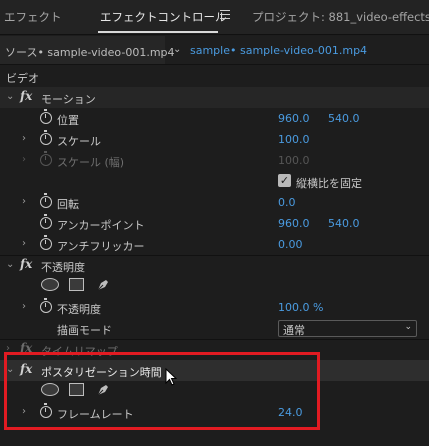 The height and width of the screenshot is (446, 429). Describe the element at coordinates (214, 370) in the screenshot. I see `effect-header-posterize-time: ⌄ fx ポスタリゼーション時間` at that location.